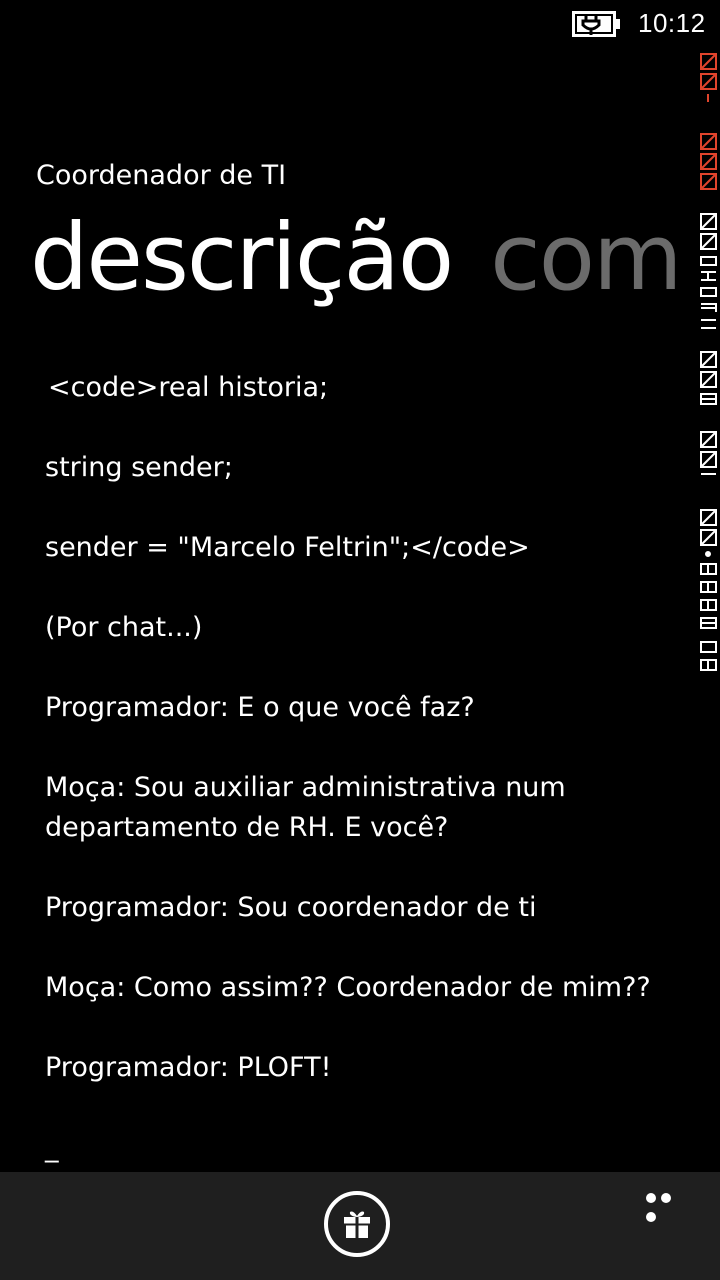 Image resolution: width=720 pixels, height=1280 pixels. What do you see at coordinates (709, 368) in the screenshot?
I see `frame-rate-counter` at bounding box center [709, 368].